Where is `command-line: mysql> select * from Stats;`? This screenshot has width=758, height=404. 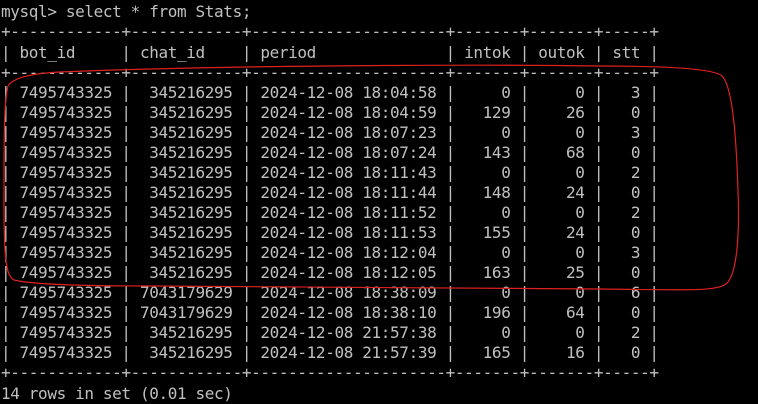
command-line: mysql> select * from Stats; is located at coordinates (126, 11).